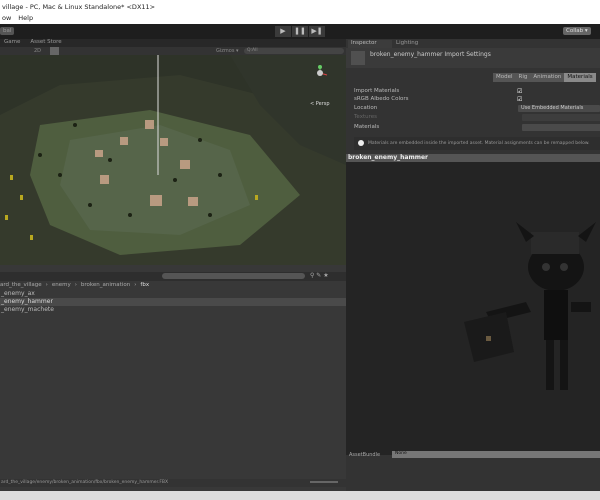 Image resolution: width=600 pixels, height=500 pixels. Describe the element at coordinates (530, 306) in the screenshot. I see `skeleton-model-render` at that location.